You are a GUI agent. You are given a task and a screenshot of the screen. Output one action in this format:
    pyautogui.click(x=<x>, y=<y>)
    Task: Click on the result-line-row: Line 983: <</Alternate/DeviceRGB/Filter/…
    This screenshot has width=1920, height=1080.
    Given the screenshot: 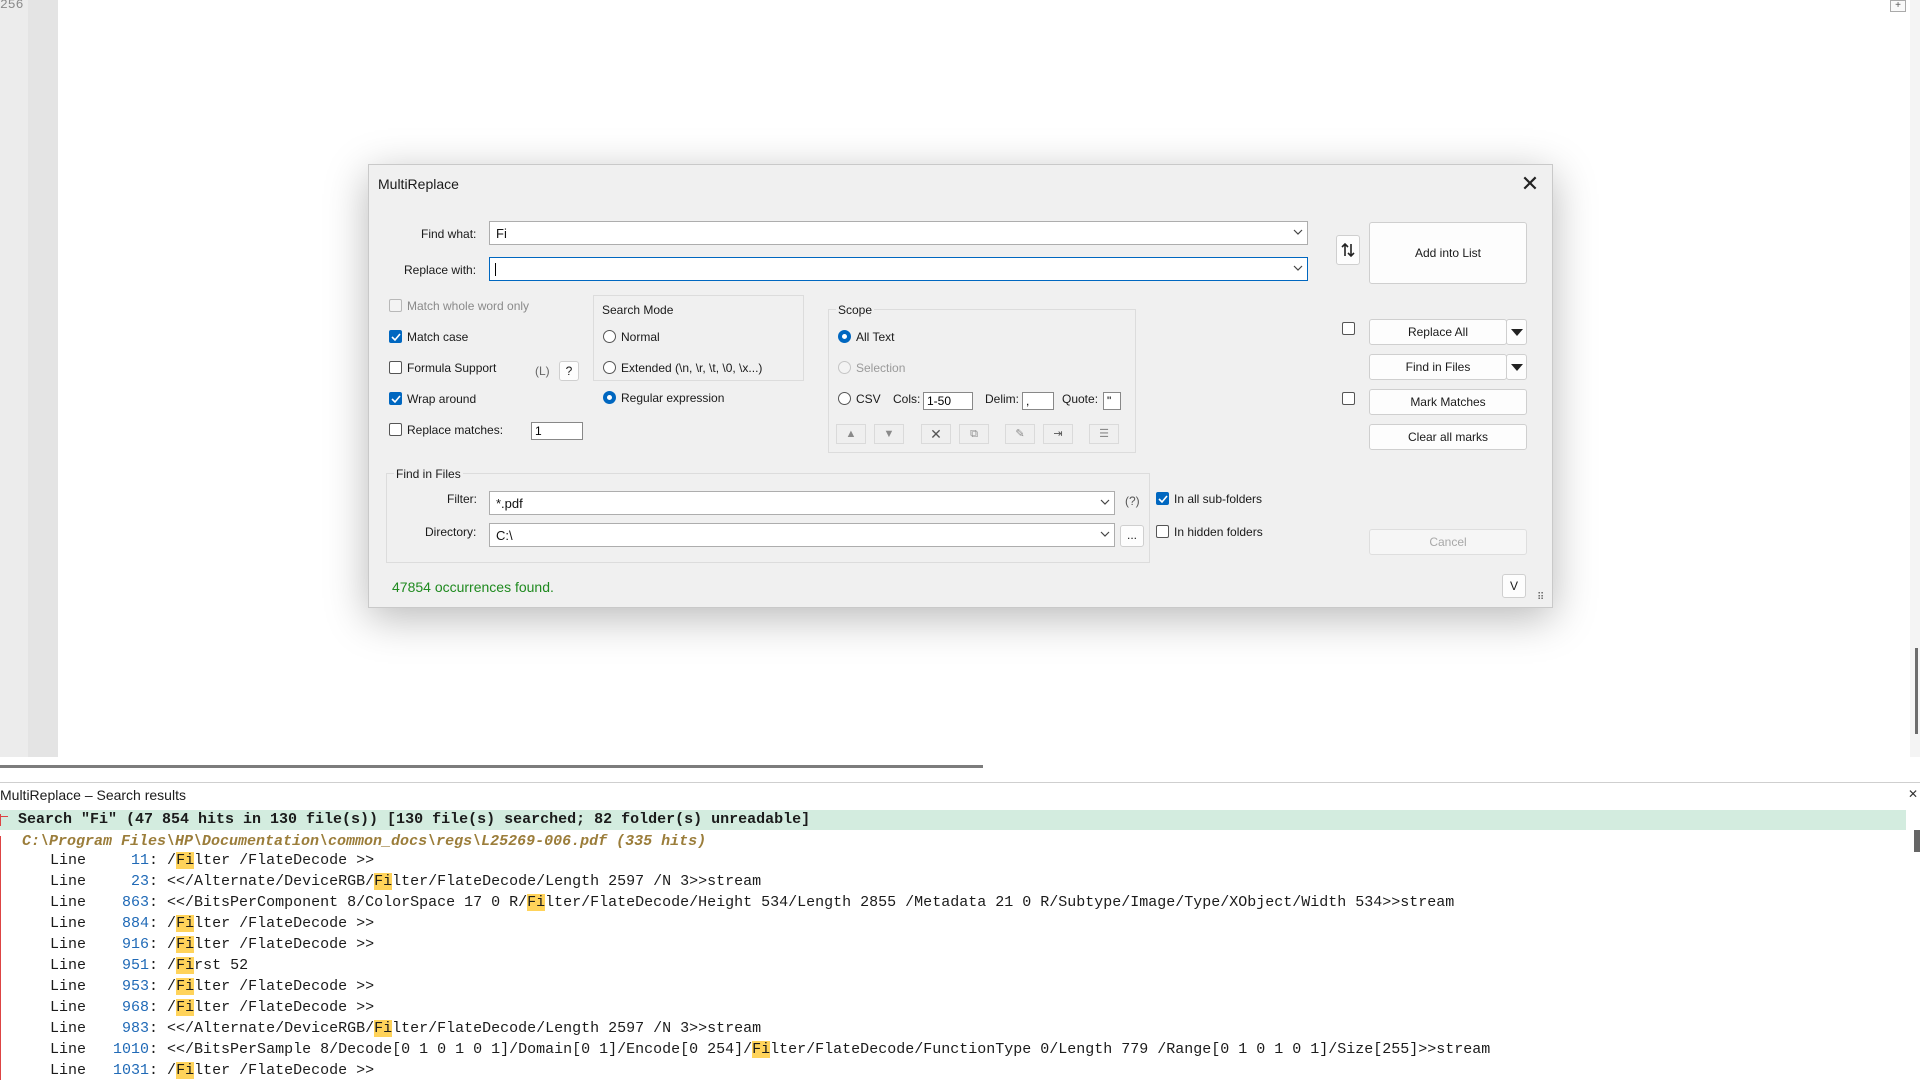 What is the action you would take?
    pyautogui.click(x=405, y=1028)
    